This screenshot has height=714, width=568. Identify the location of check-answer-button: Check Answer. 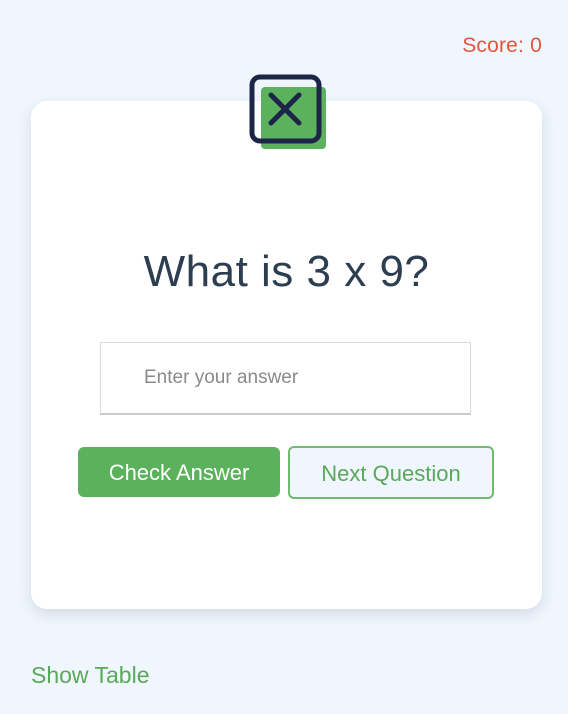
(179, 472).